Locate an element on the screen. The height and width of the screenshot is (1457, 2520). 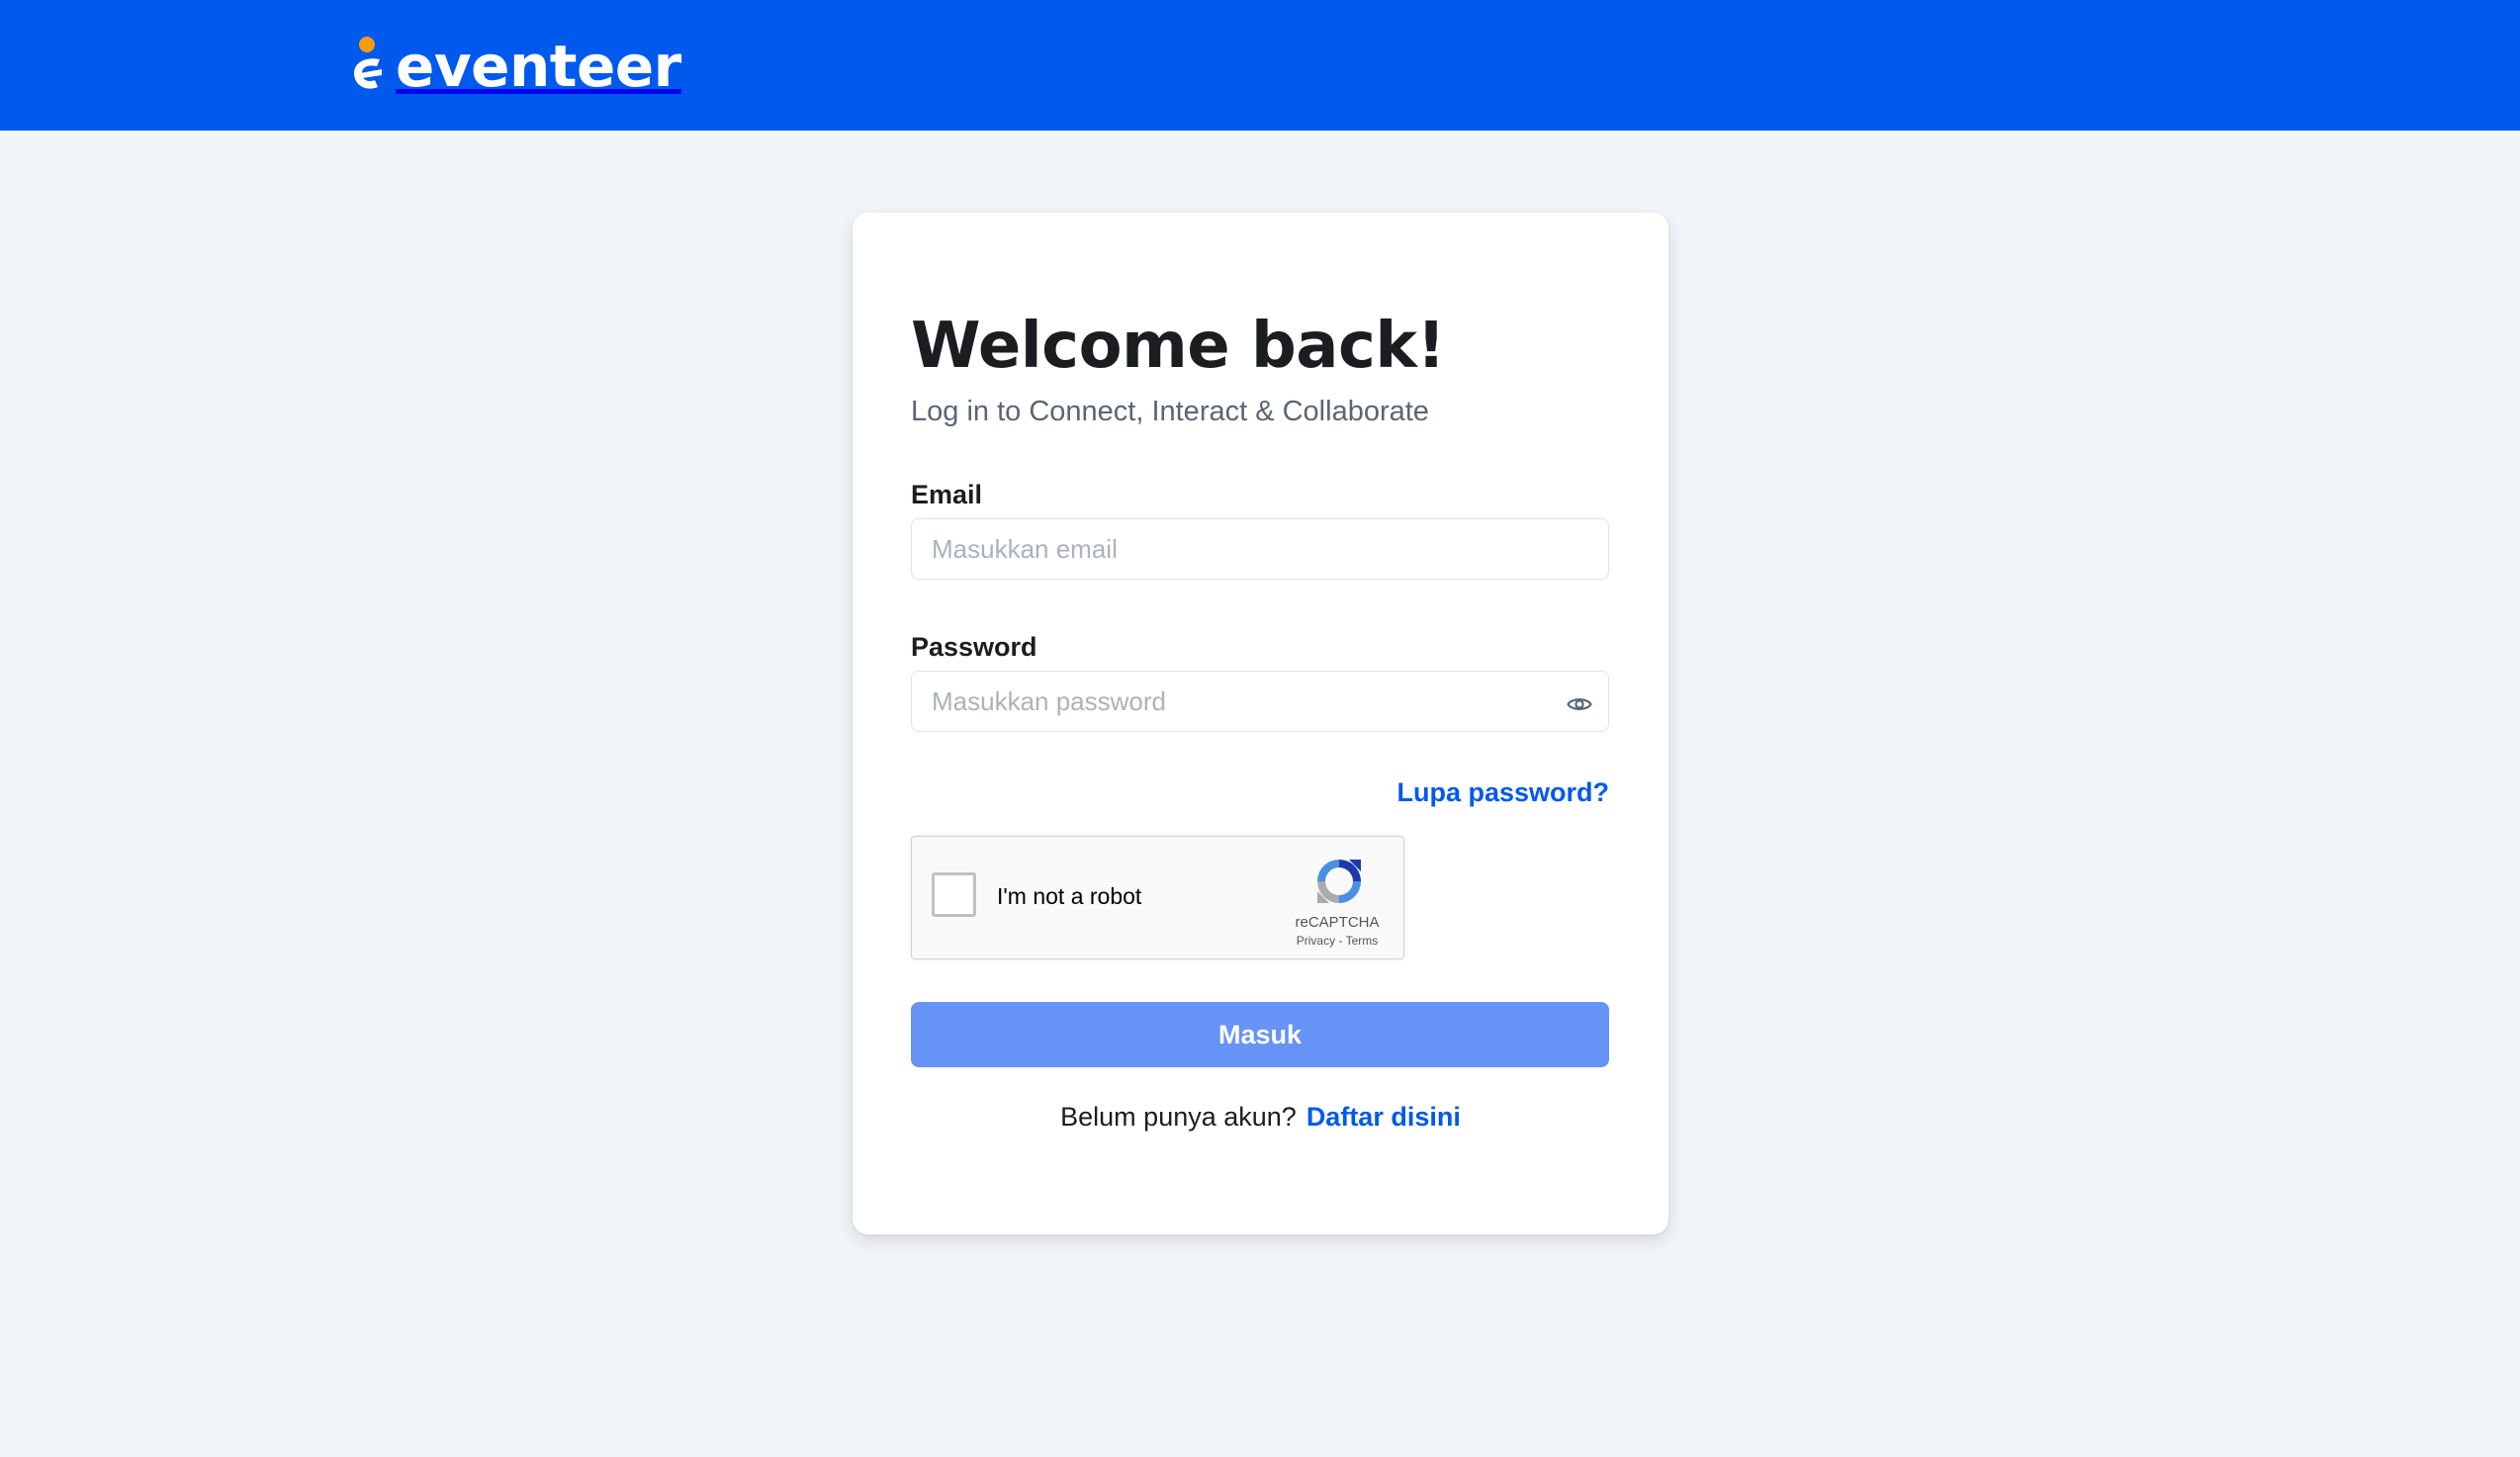
signup-prompt: Belum punya akun? is located at coordinates (1178, 1117).